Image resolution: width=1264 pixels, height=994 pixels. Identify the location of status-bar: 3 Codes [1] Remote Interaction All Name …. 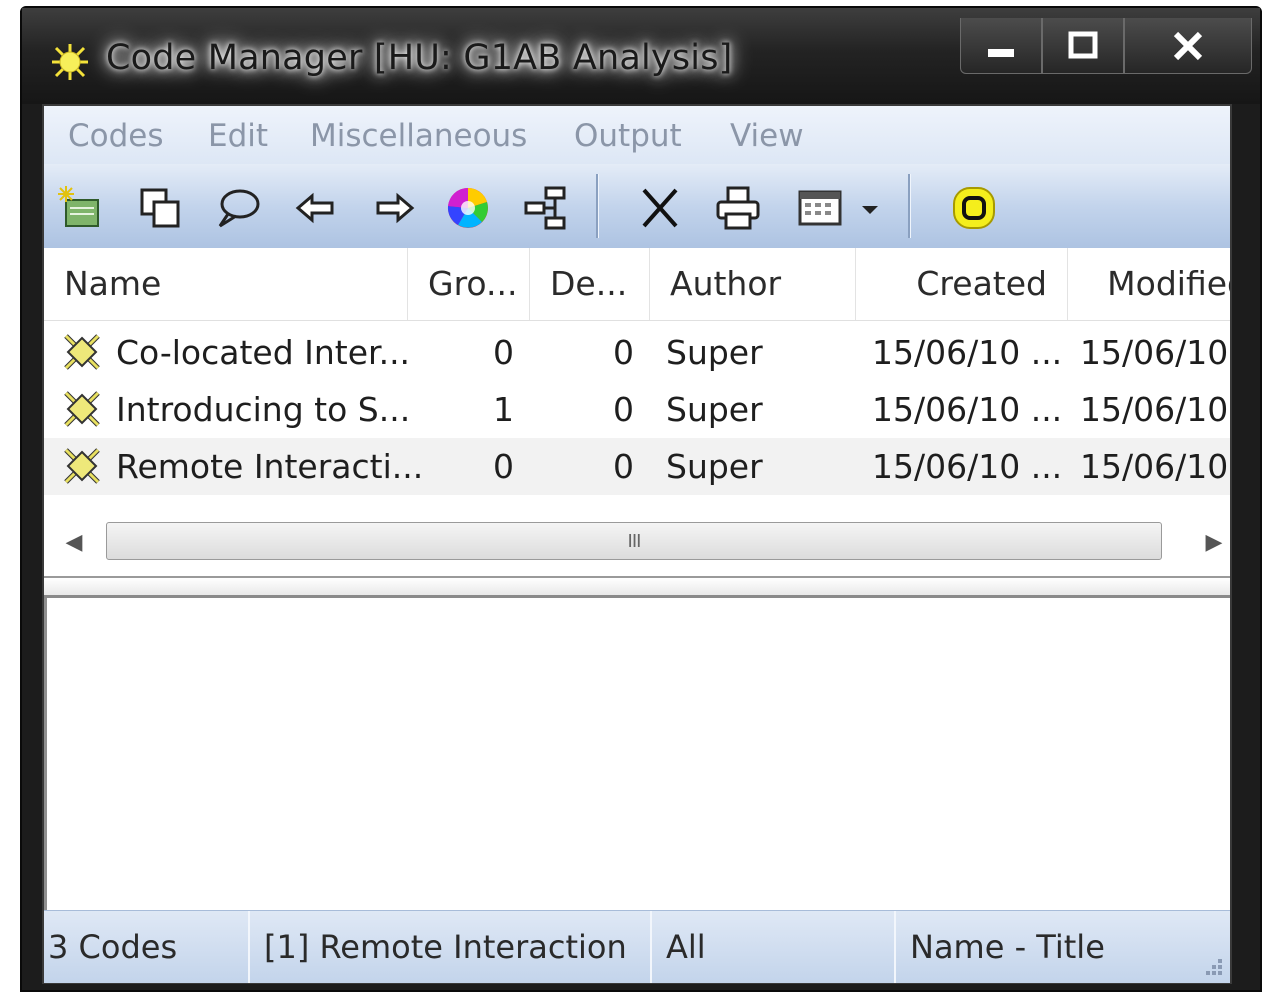
(637, 946).